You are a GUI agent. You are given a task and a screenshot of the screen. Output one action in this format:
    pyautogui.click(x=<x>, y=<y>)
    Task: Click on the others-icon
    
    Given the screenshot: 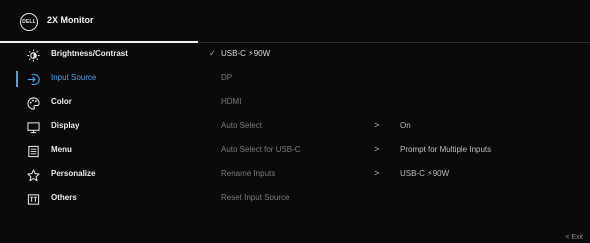 What is the action you would take?
    pyautogui.click(x=33, y=199)
    